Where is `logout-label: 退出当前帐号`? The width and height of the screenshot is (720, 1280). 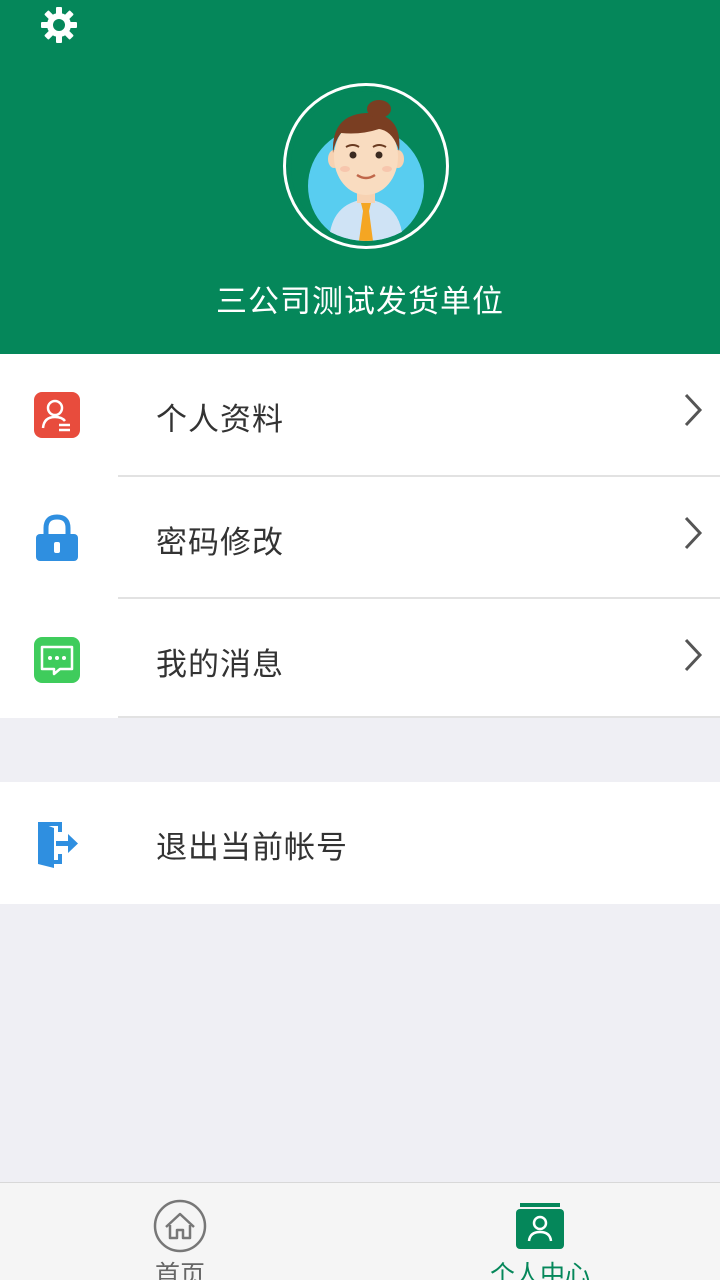
logout-label: 退出当前帐号 is located at coordinates (252, 848).